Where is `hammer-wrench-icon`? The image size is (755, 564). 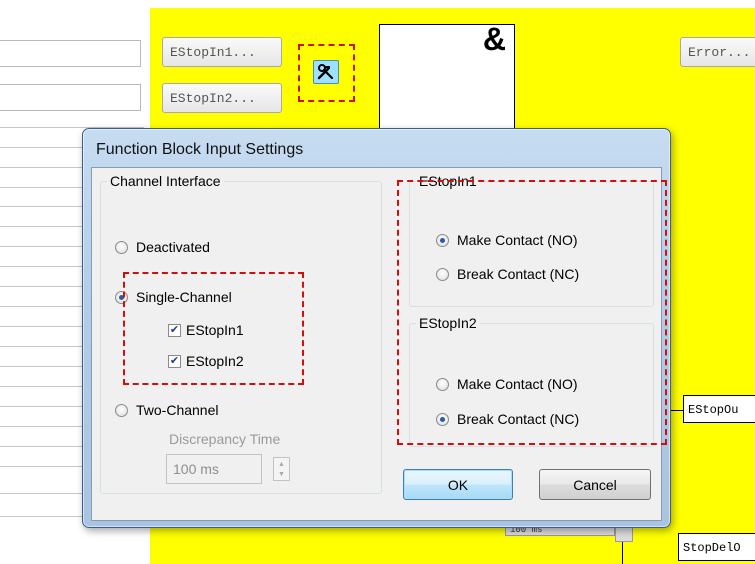
hammer-wrench-icon is located at coordinates (326, 72).